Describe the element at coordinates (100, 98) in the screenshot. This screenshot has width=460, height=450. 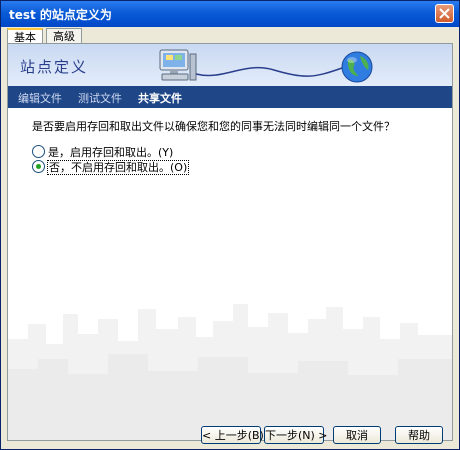
I see `nav-item-test-files: 测试文件` at that location.